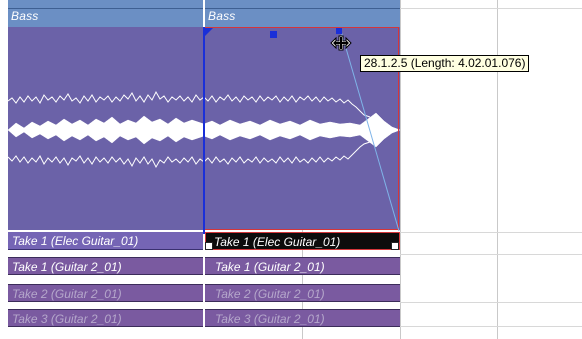  Describe the element at coordinates (105, 241) in the screenshot. I see `event-name-bar-left: Take 1 (Elec Guitar_01)` at that location.